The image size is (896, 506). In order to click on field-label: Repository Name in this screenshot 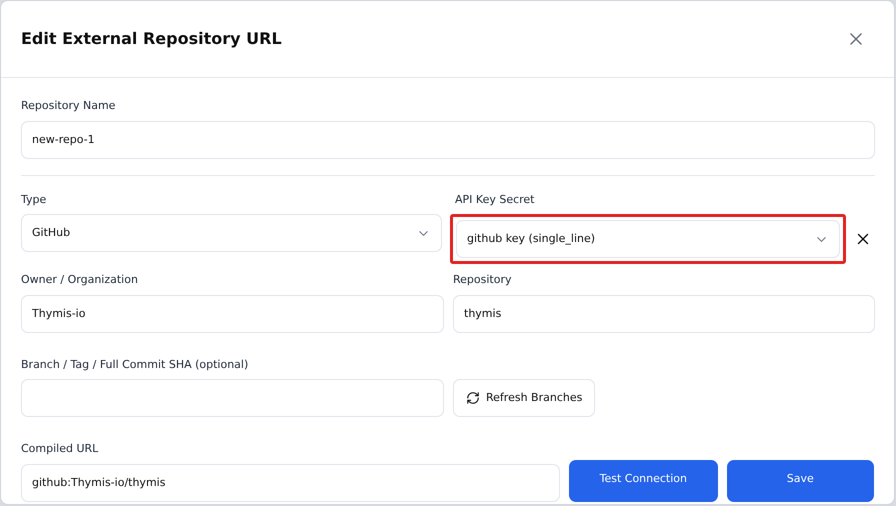, I will do `click(68, 106)`.